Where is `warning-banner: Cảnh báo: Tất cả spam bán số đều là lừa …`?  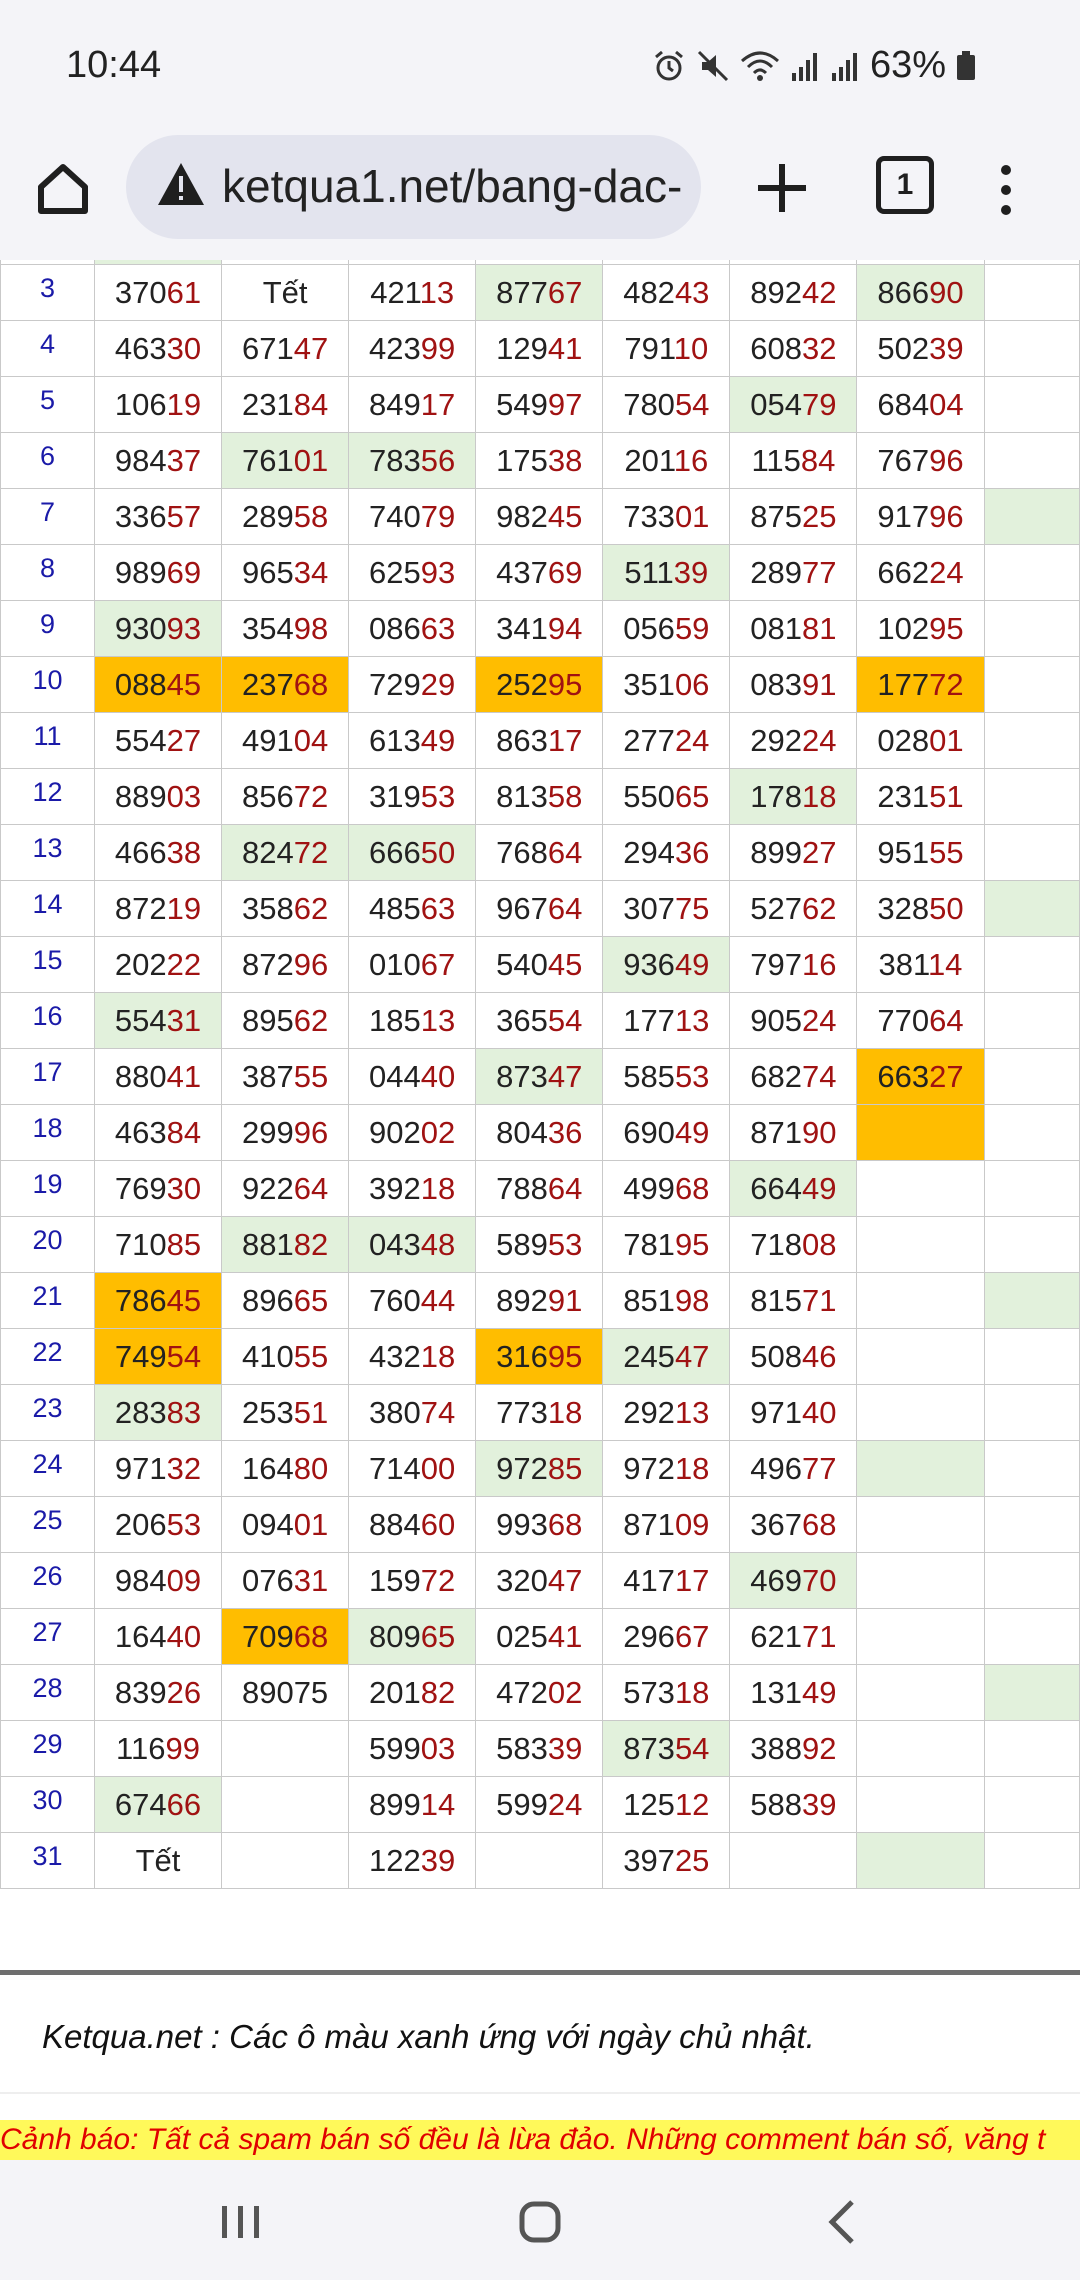 warning-banner: Cảnh báo: Tất cả spam bán số đều là lừa … is located at coordinates (540, 2140).